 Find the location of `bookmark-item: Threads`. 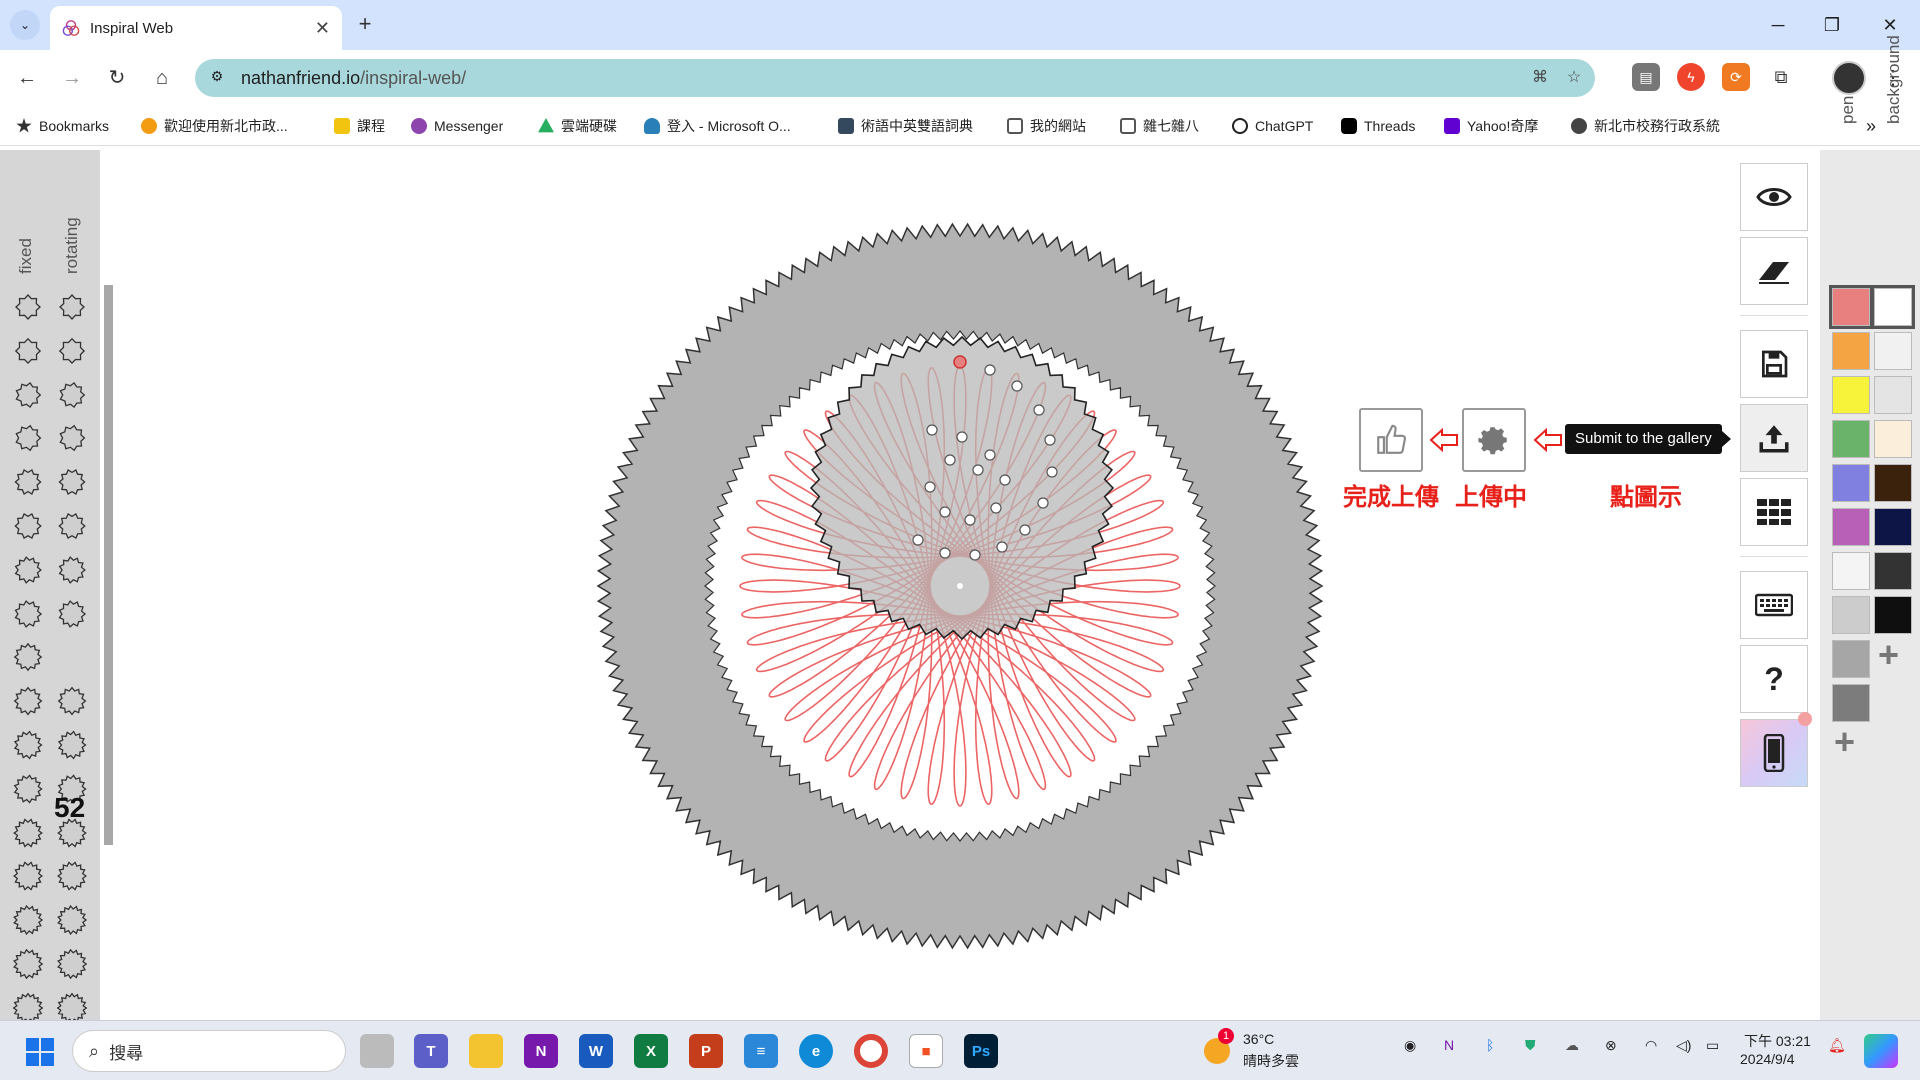

bookmark-item: Threads is located at coordinates (1378, 126).